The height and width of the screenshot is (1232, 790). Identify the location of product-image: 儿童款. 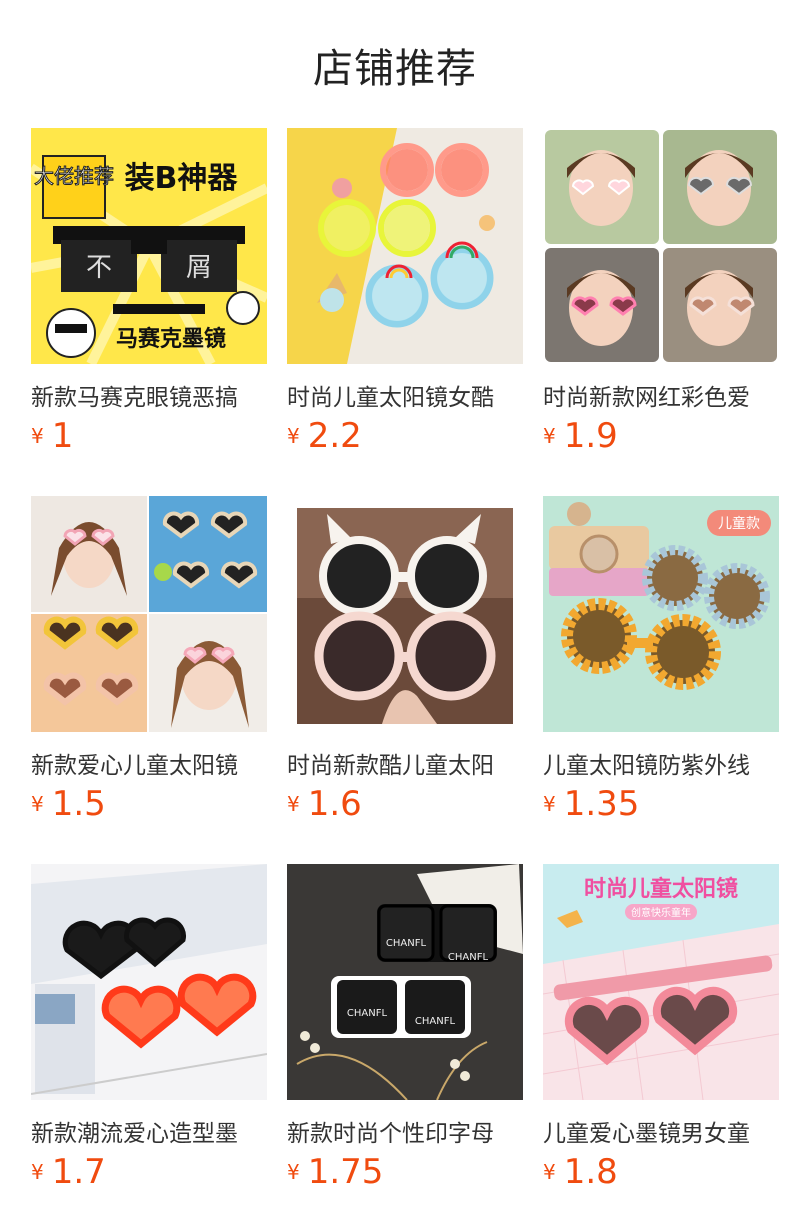
(661, 614).